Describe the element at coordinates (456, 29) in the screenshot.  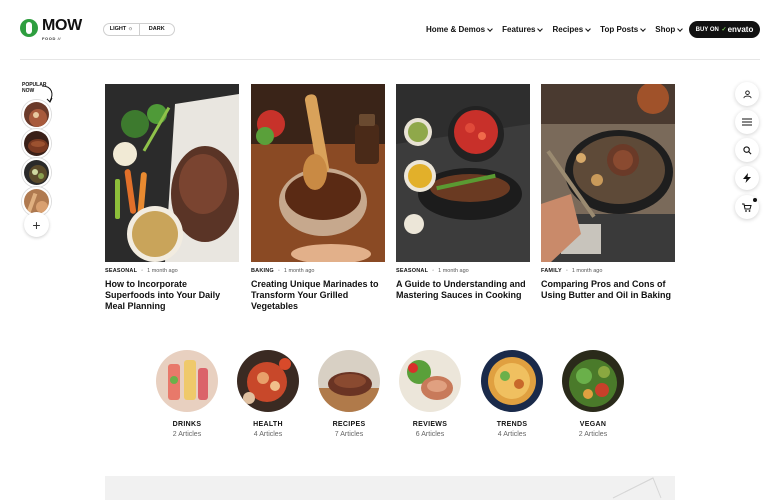
I see `nav-label: Home & Demos` at that location.